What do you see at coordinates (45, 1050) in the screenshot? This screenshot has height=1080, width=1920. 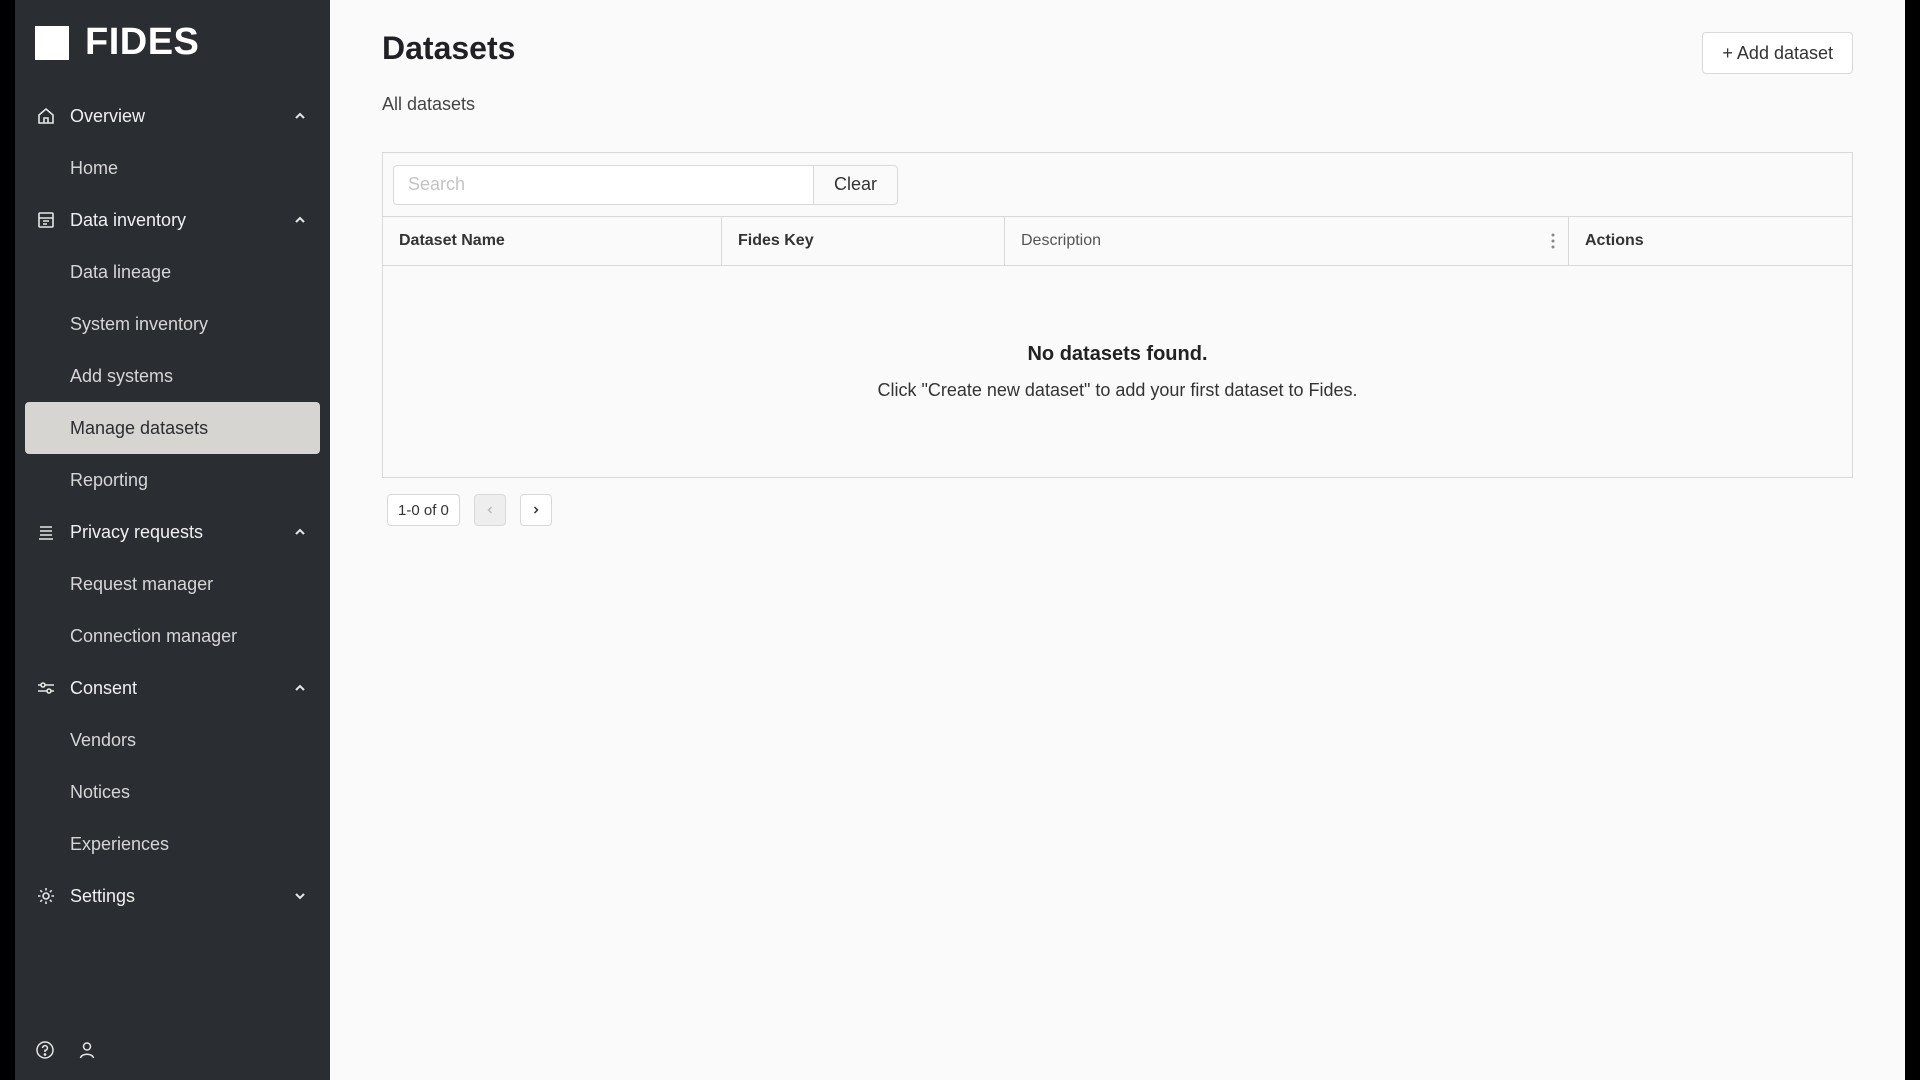 I see `help-icon` at bounding box center [45, 1050].